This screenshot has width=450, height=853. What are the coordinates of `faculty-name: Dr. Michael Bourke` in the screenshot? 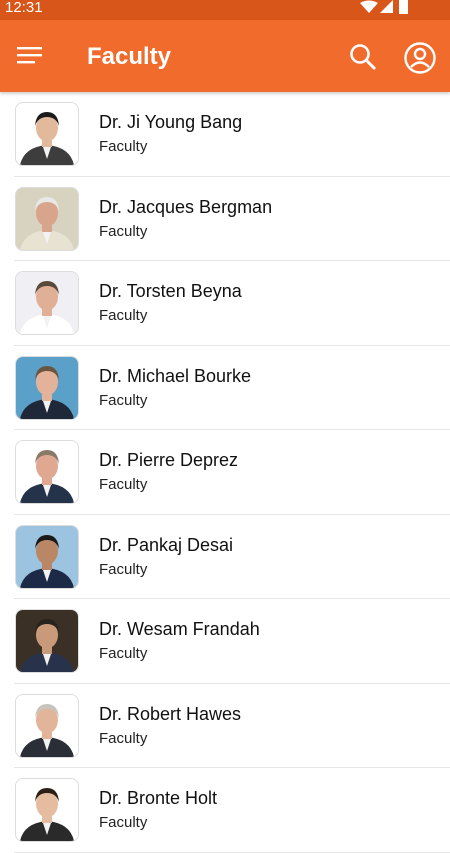 It's located at (175, 375).